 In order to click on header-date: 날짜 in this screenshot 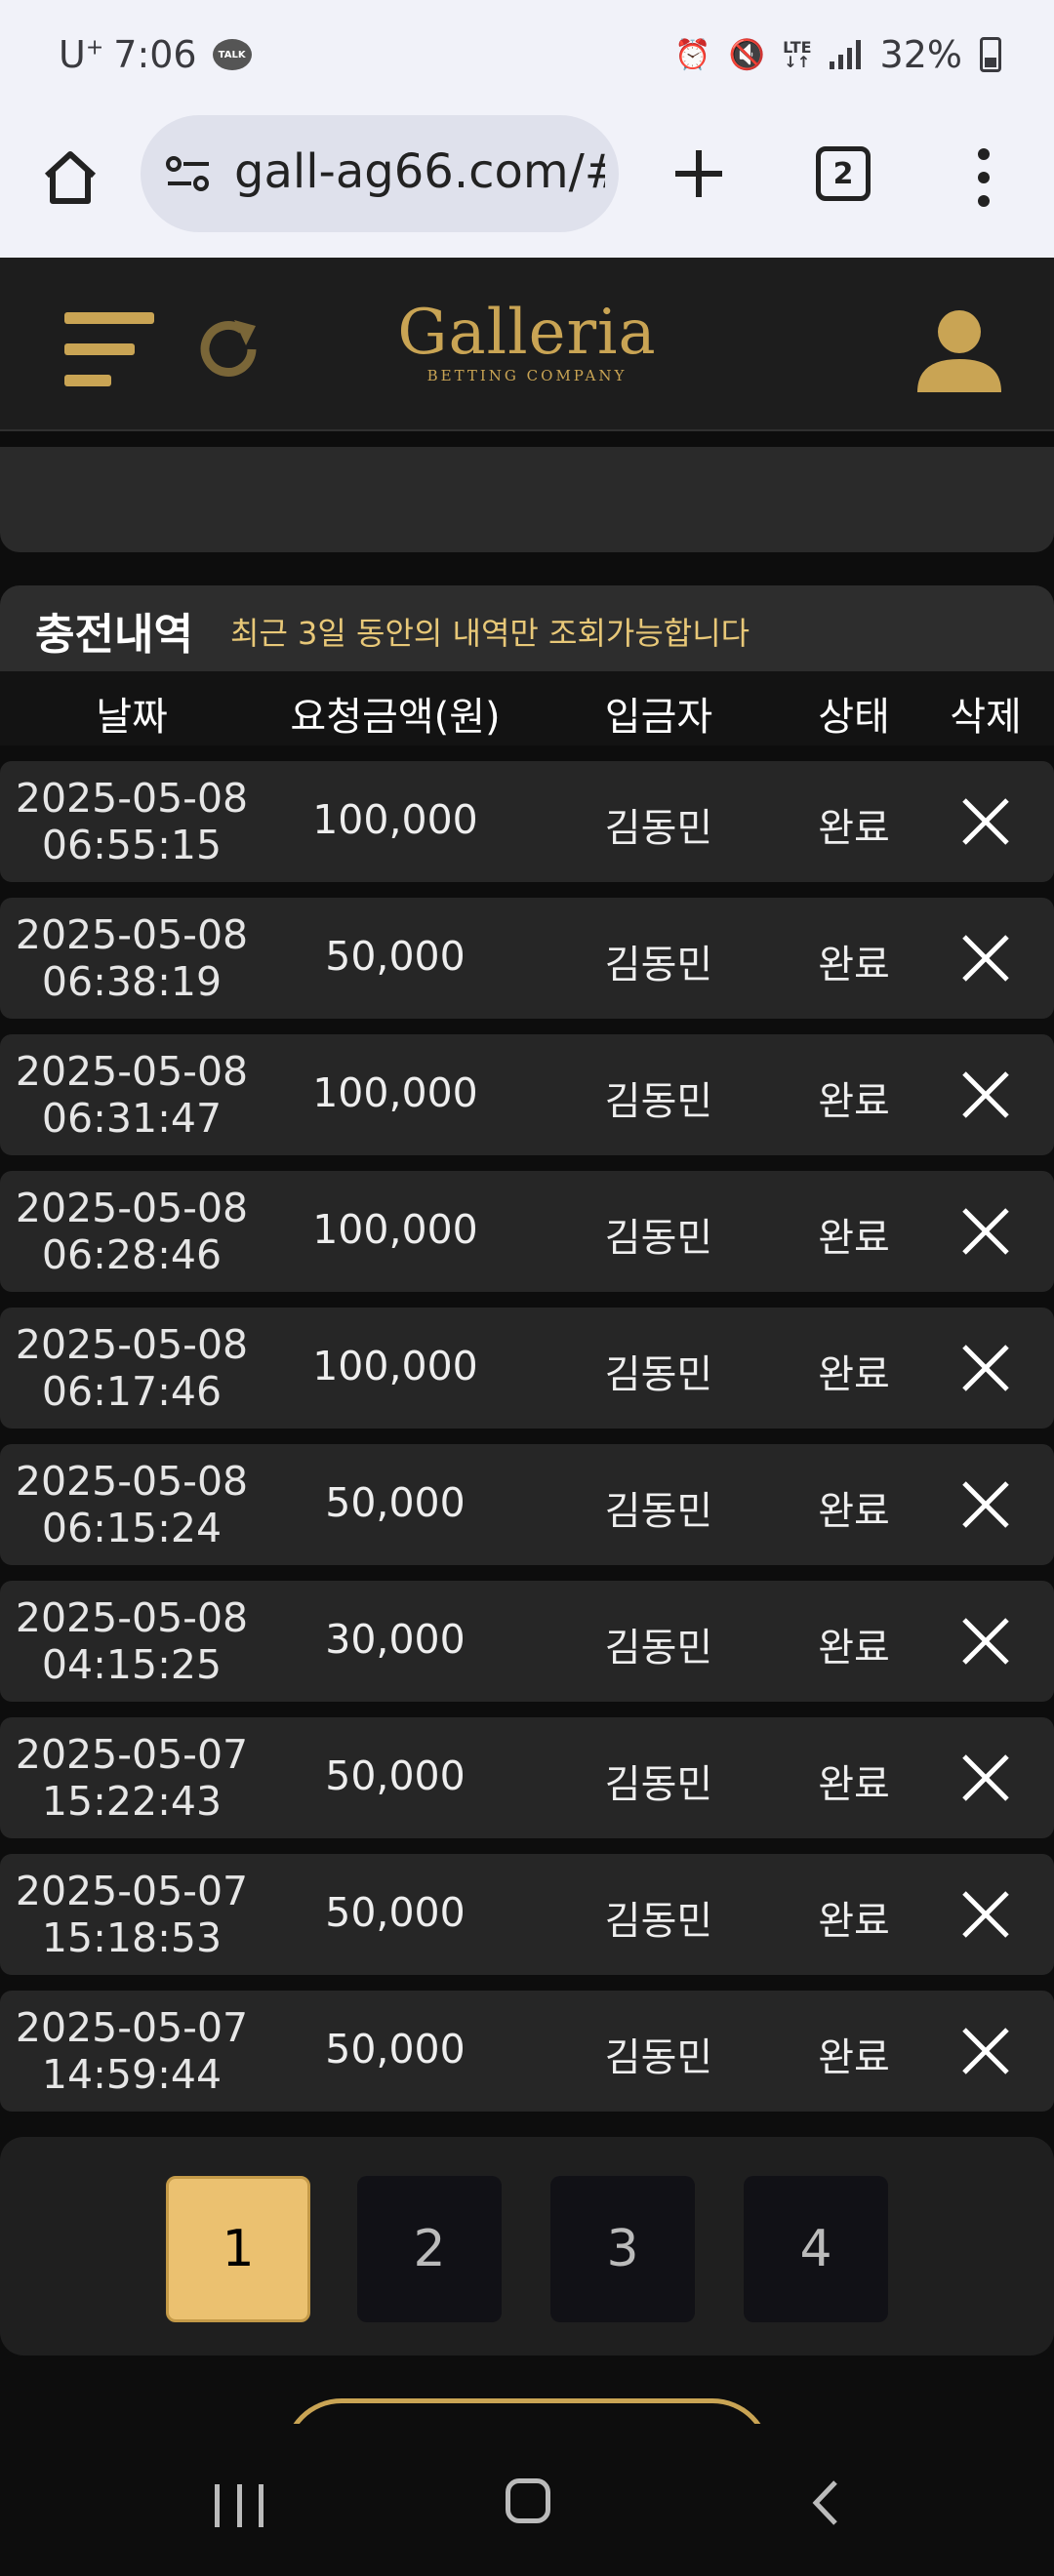, I will do `click(132, 717)`.